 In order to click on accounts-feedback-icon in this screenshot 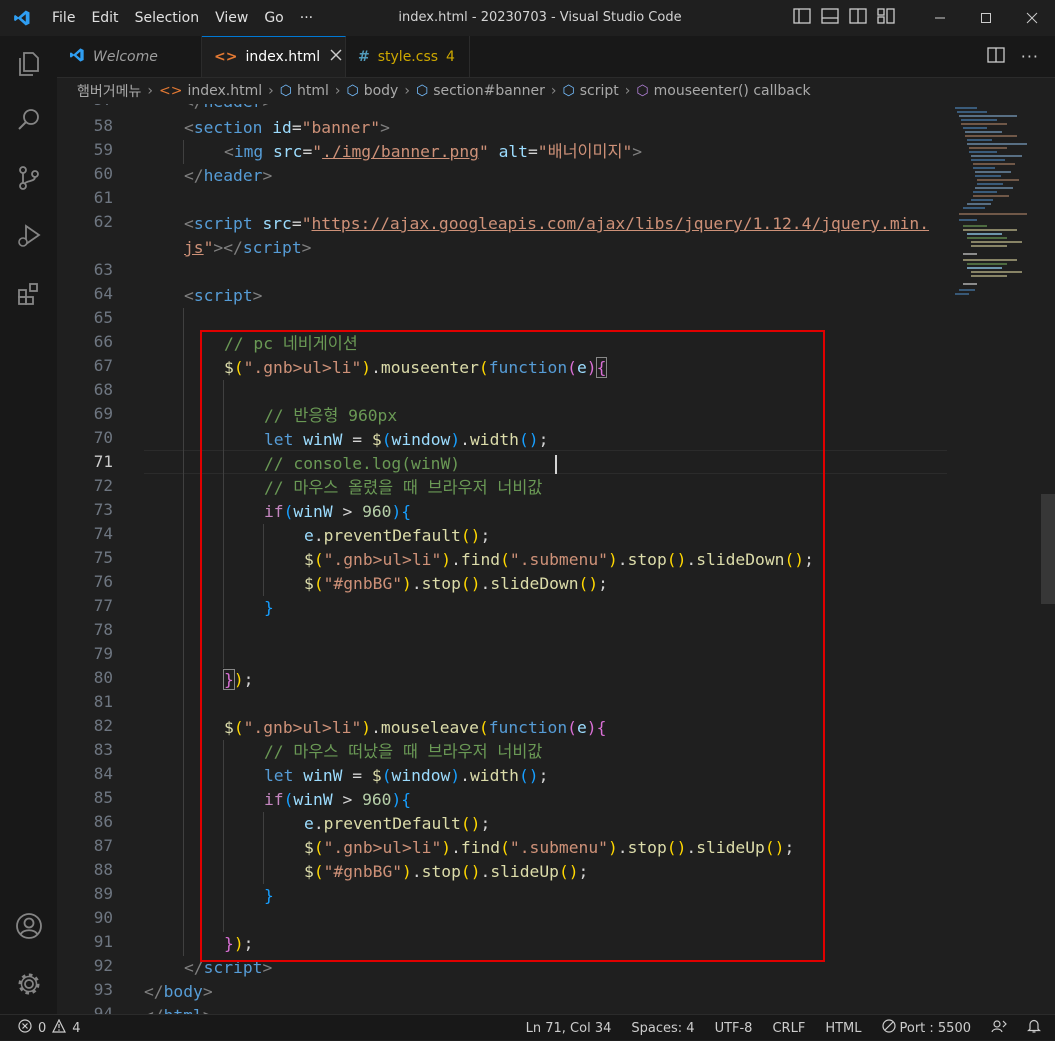, I will do `click(999, 1028)`.